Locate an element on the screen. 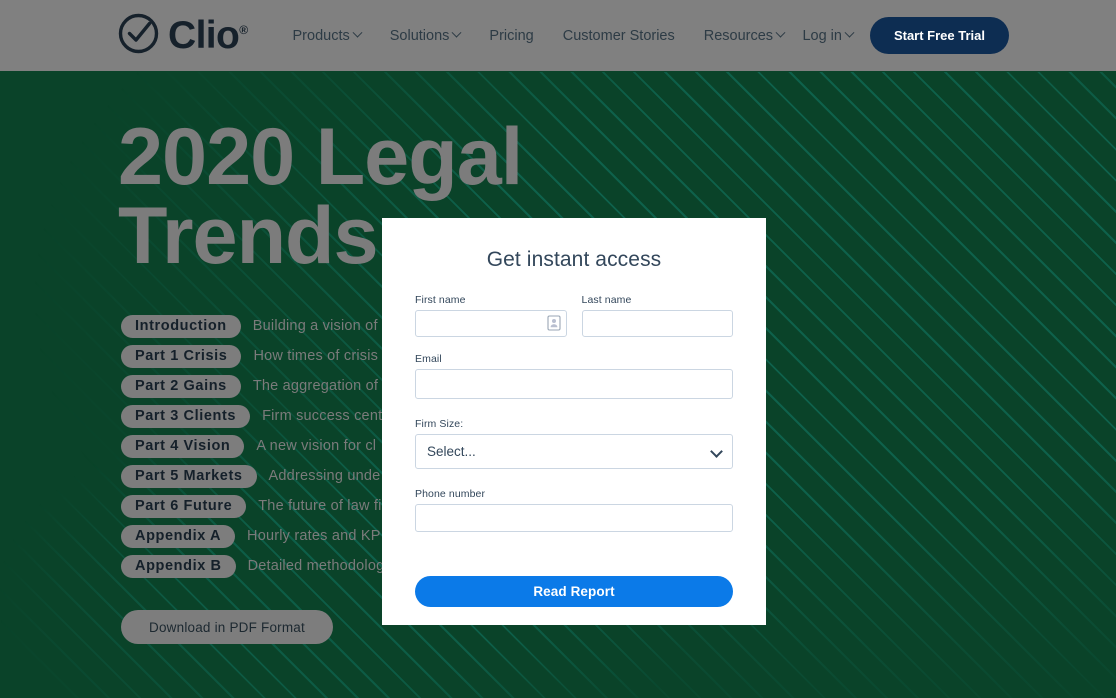  toc-desc-part-4-vision: A new vision for cl is located at coordinates (316, 446).